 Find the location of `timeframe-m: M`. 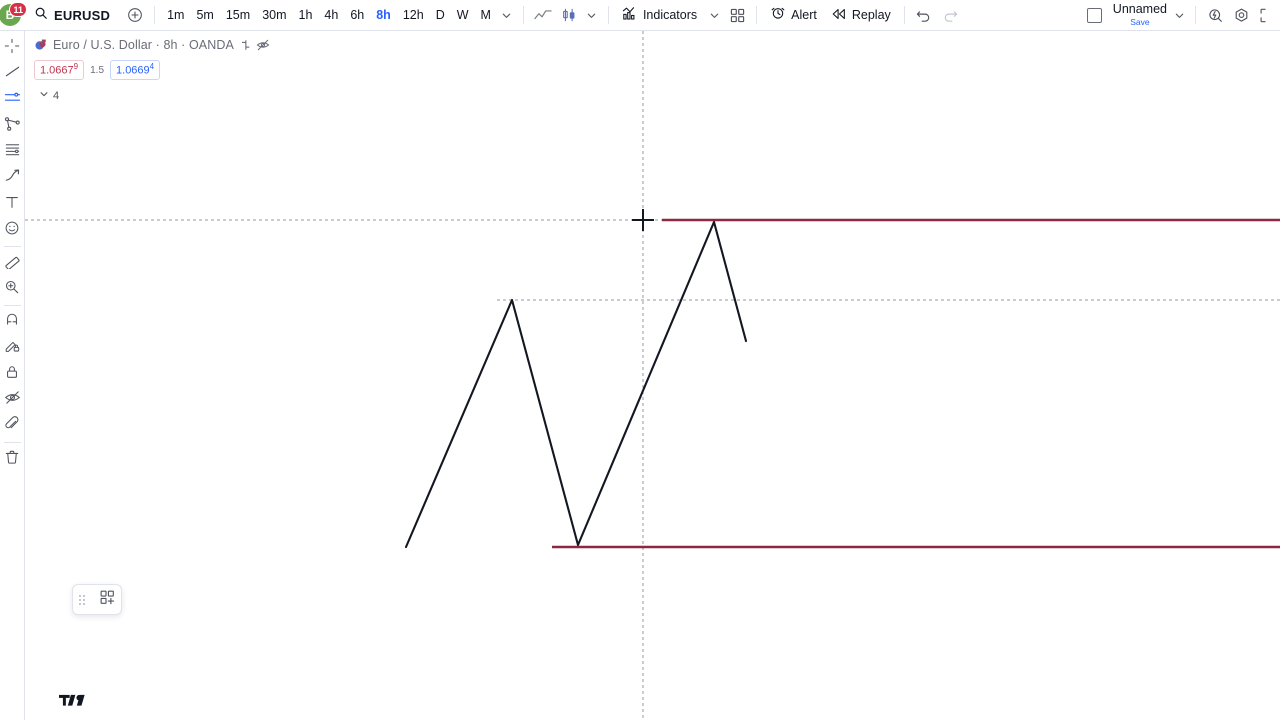

timeframe-m: M is located at coordinates (486, 15).